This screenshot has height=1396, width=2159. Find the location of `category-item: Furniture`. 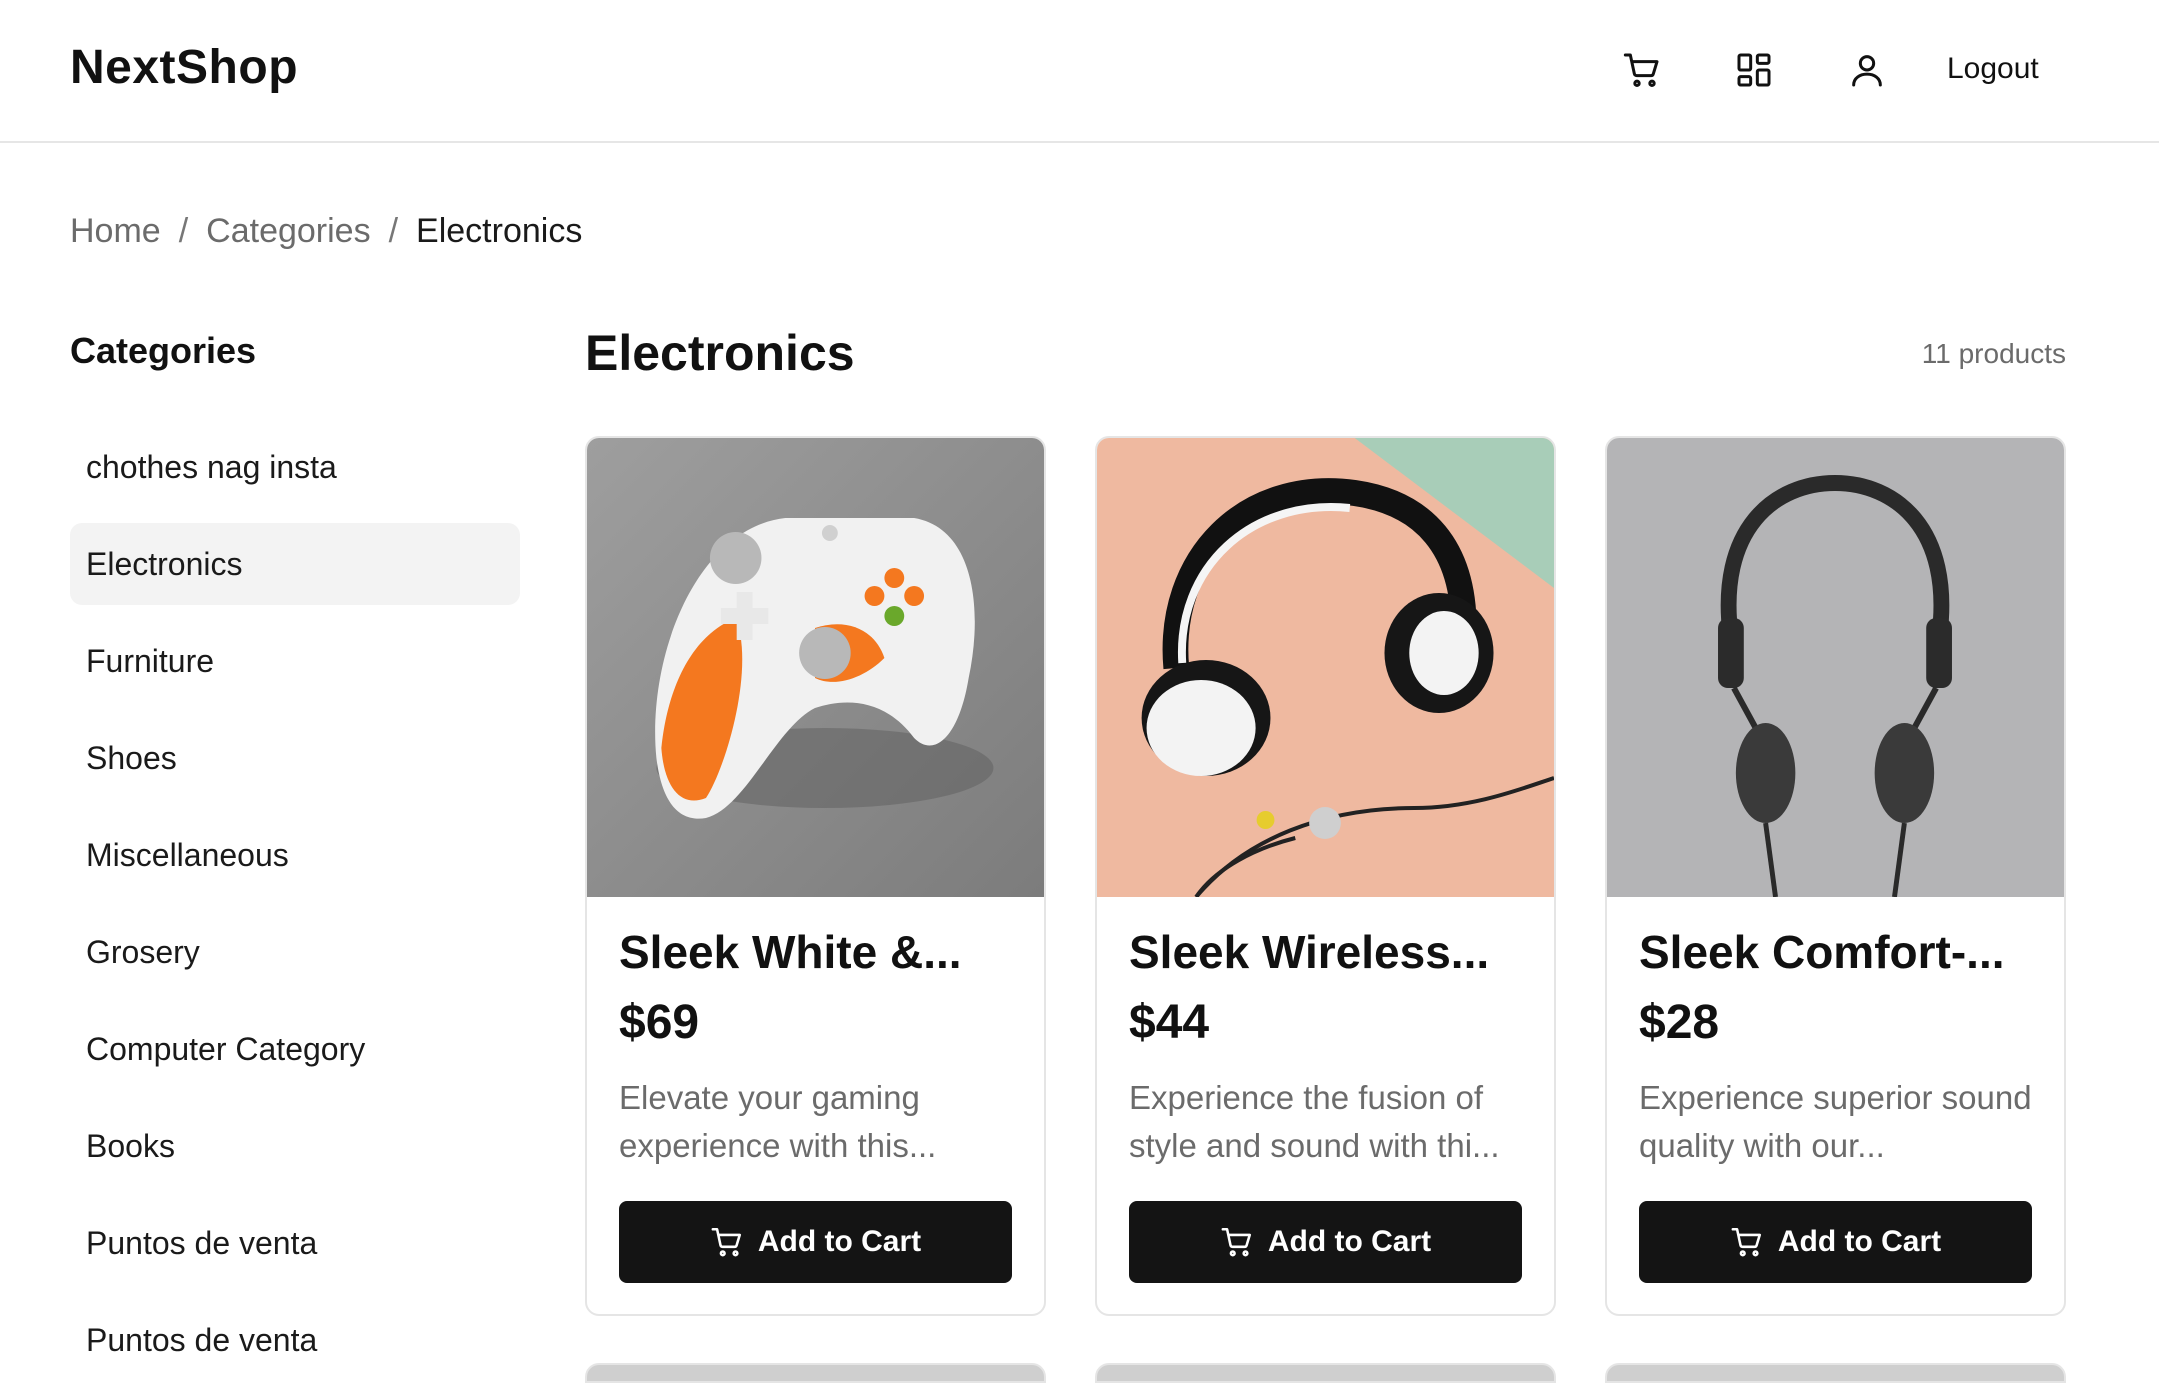

category-item: Furniture is located at coordinates (295, 661).